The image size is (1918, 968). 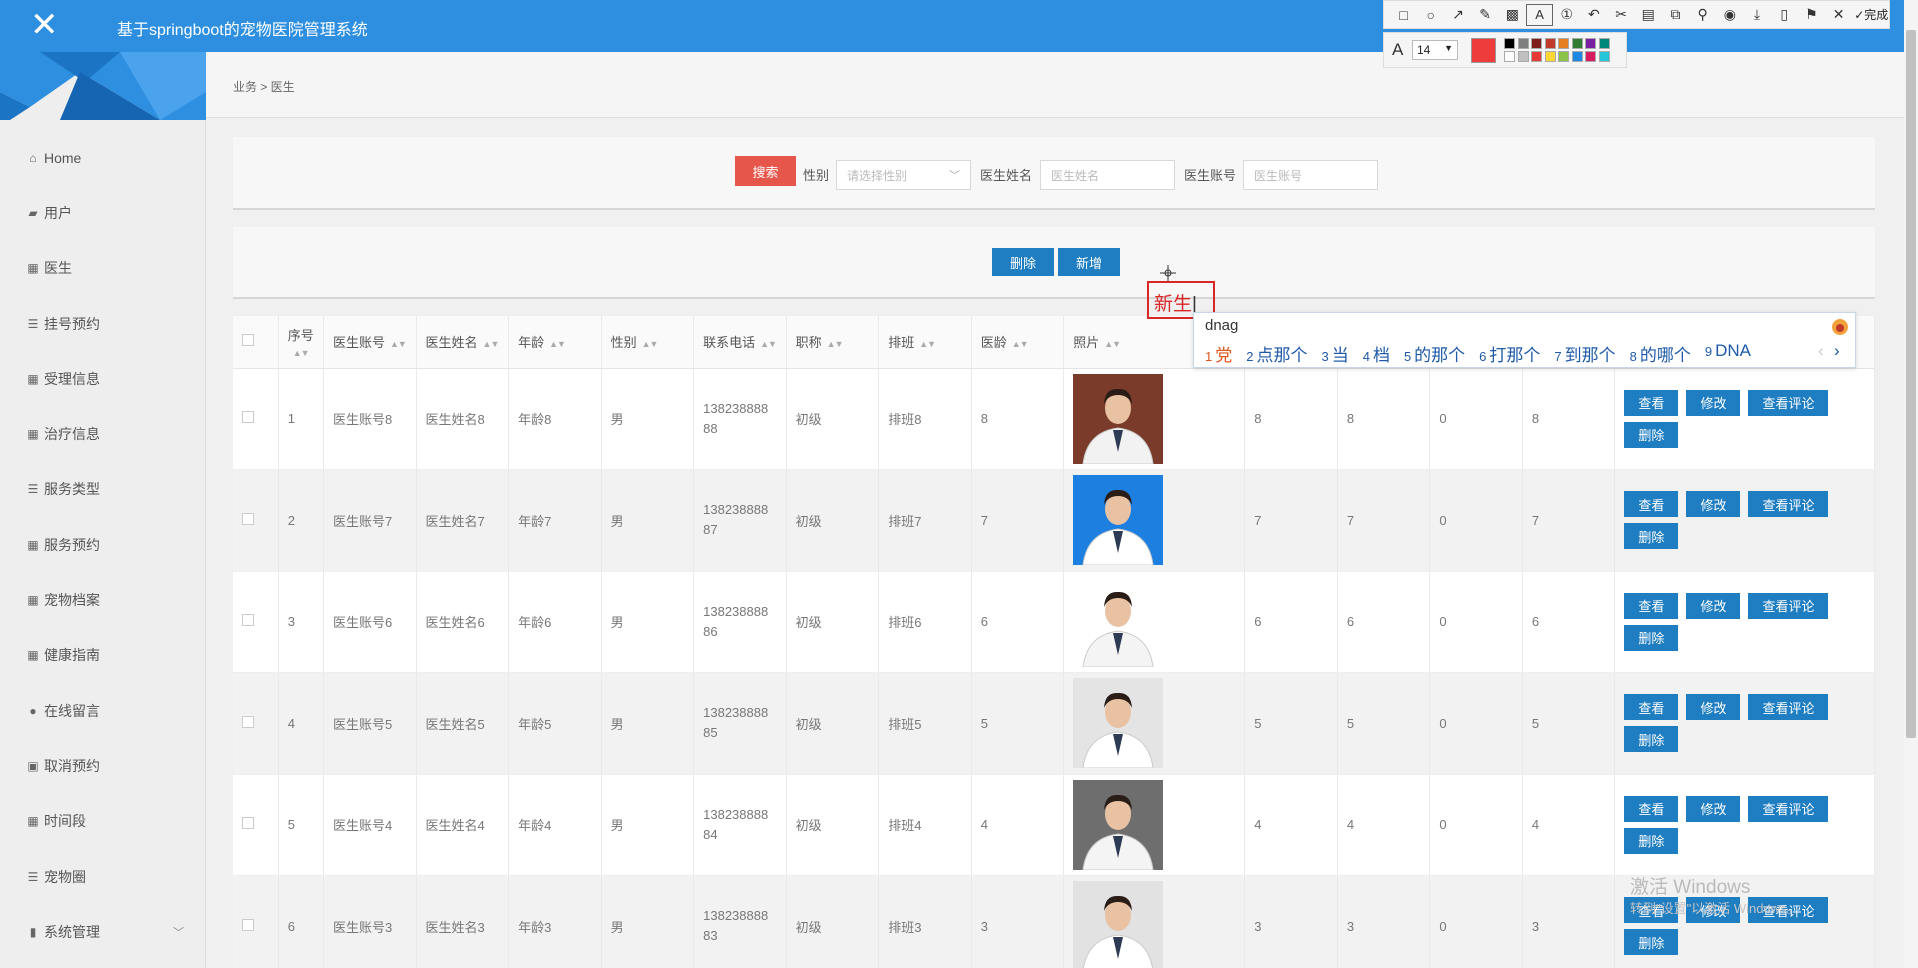 What do you see at coordinates (1702, 15) in the screenshot?
I see `pin-icon: ⚲` at bounding box center [1702, 15].